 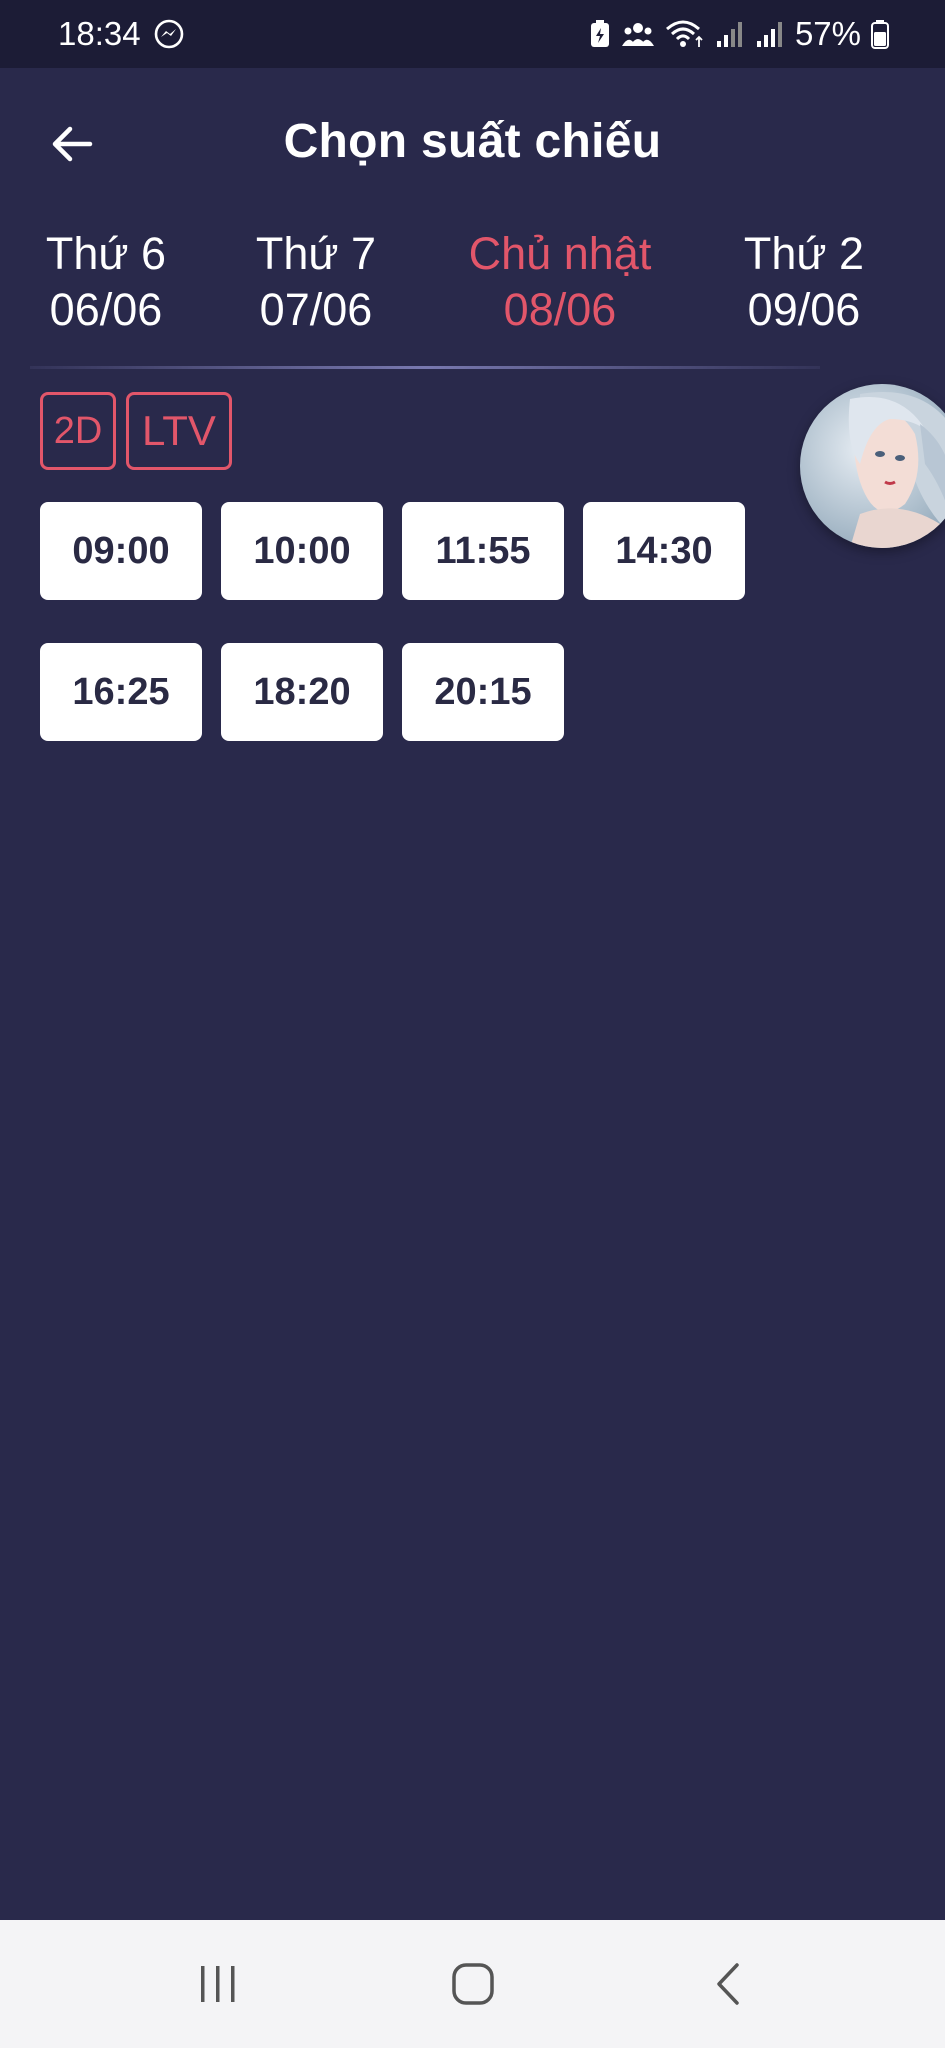 I want to click on recent-apps-button, so click(x=218, y=1984).